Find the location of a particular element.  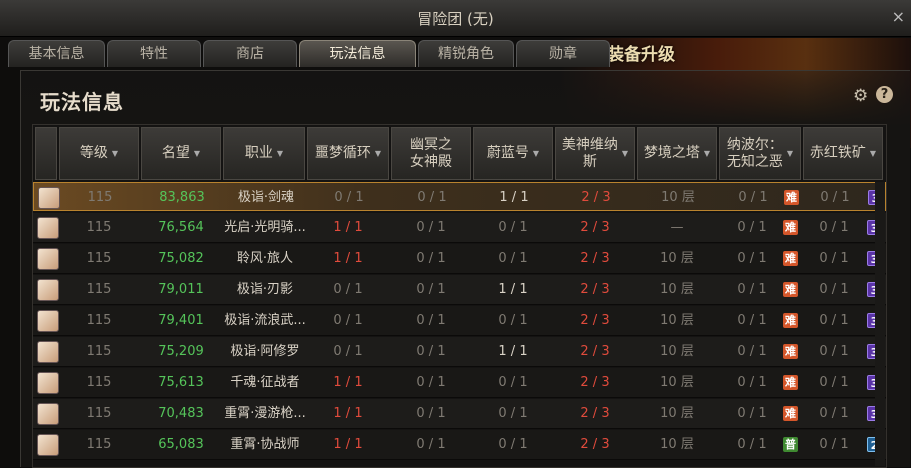

cell-fame: 75,209 is located at coordinates (181, 351).